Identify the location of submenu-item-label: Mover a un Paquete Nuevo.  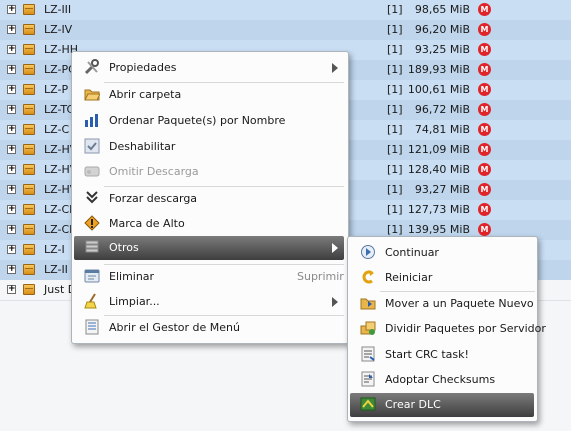
(459, 303).